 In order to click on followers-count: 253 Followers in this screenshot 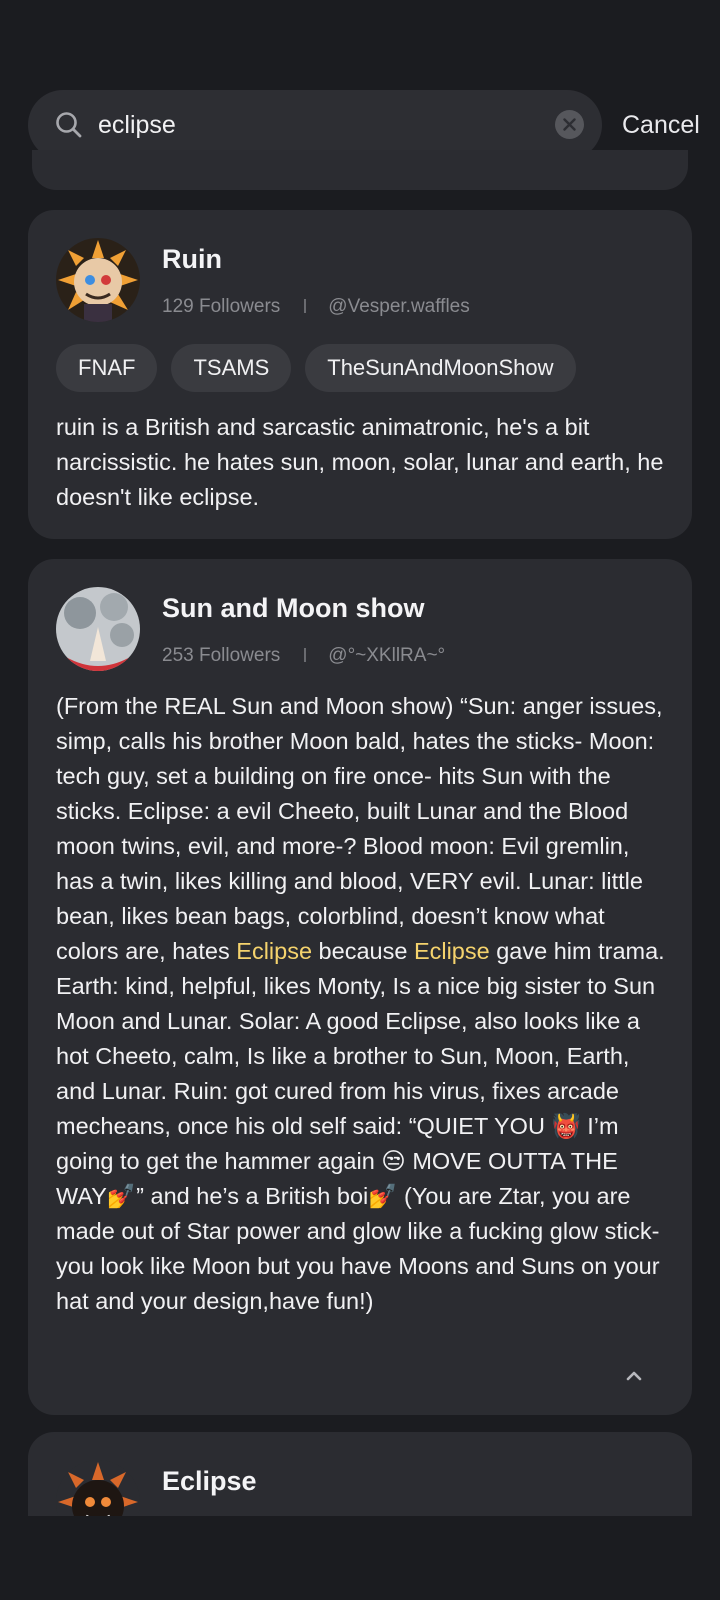, I will do `click(221, 655)`.